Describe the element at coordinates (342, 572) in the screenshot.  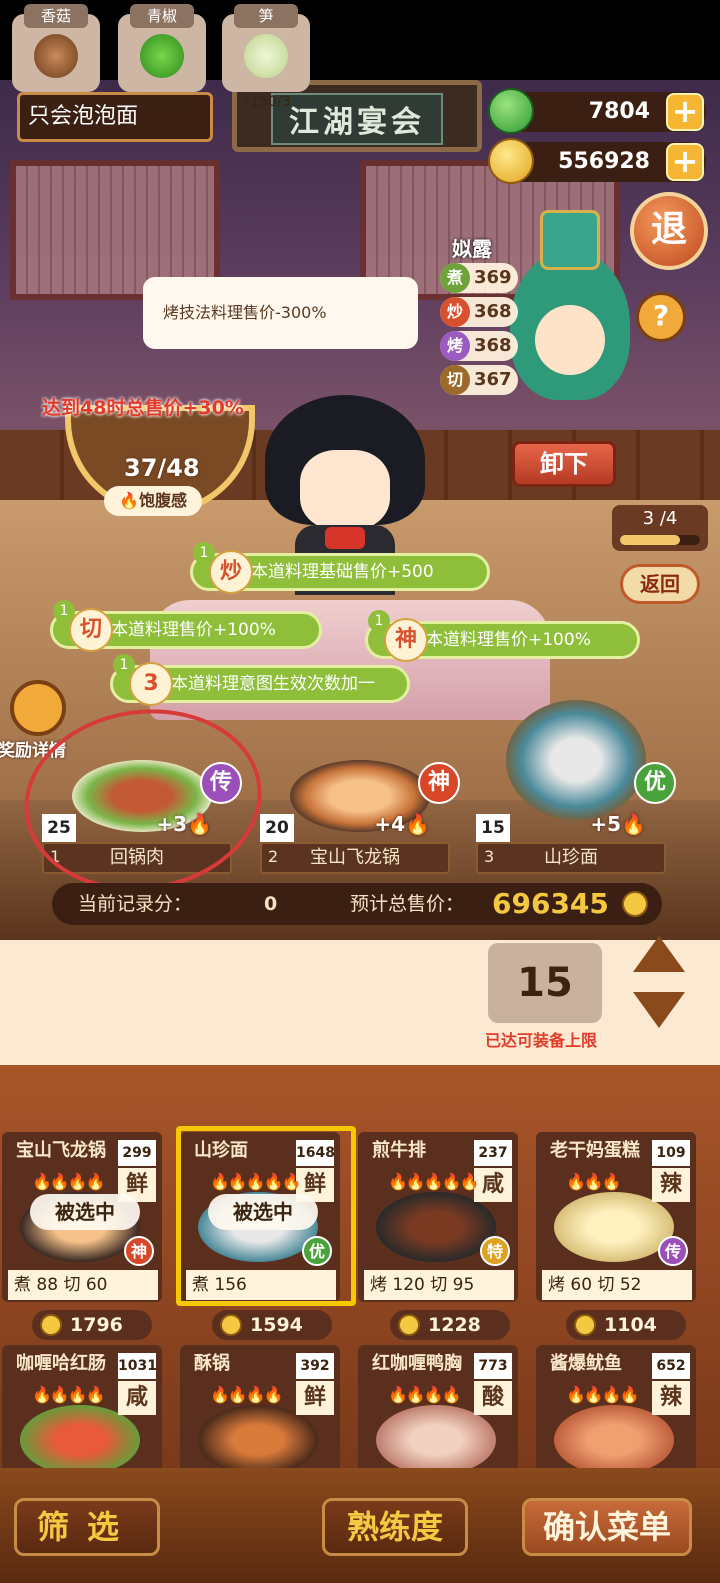
I see `buff-text: 本道料理基础售价+500` at that location.